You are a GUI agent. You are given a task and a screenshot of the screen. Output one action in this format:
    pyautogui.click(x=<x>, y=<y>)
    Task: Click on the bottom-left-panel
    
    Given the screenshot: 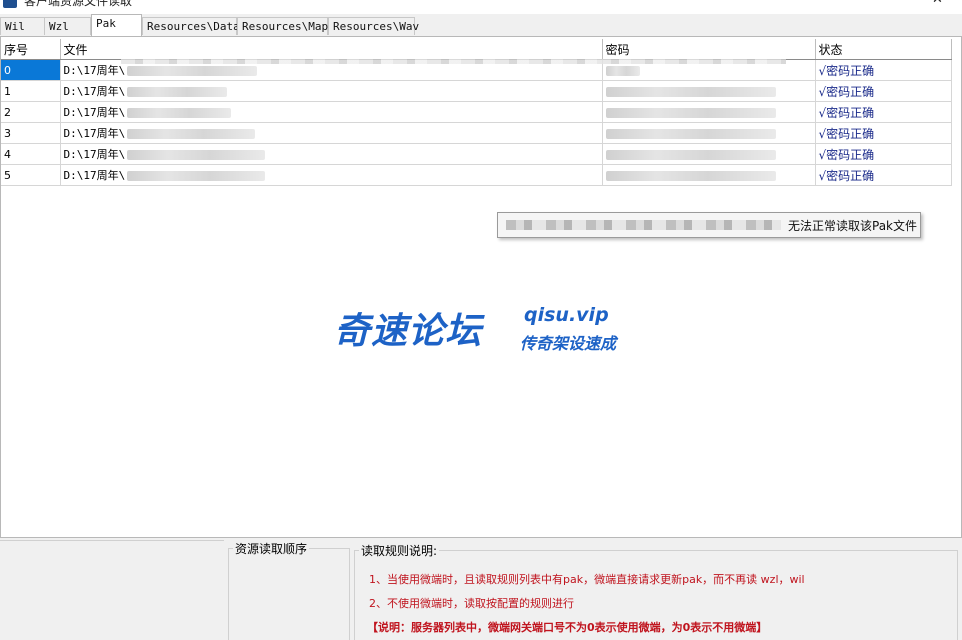 What is the action you would take?
    pyautogui.click(x=112, y=590)
    